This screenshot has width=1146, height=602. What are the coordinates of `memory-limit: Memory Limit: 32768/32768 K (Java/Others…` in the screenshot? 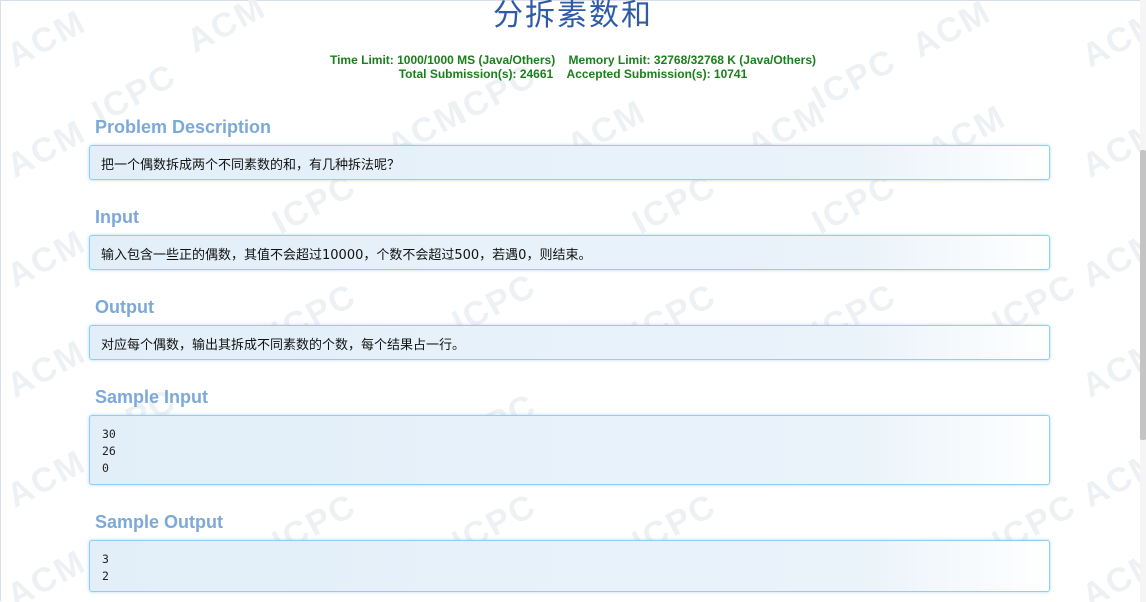 It's located at (692, 60).